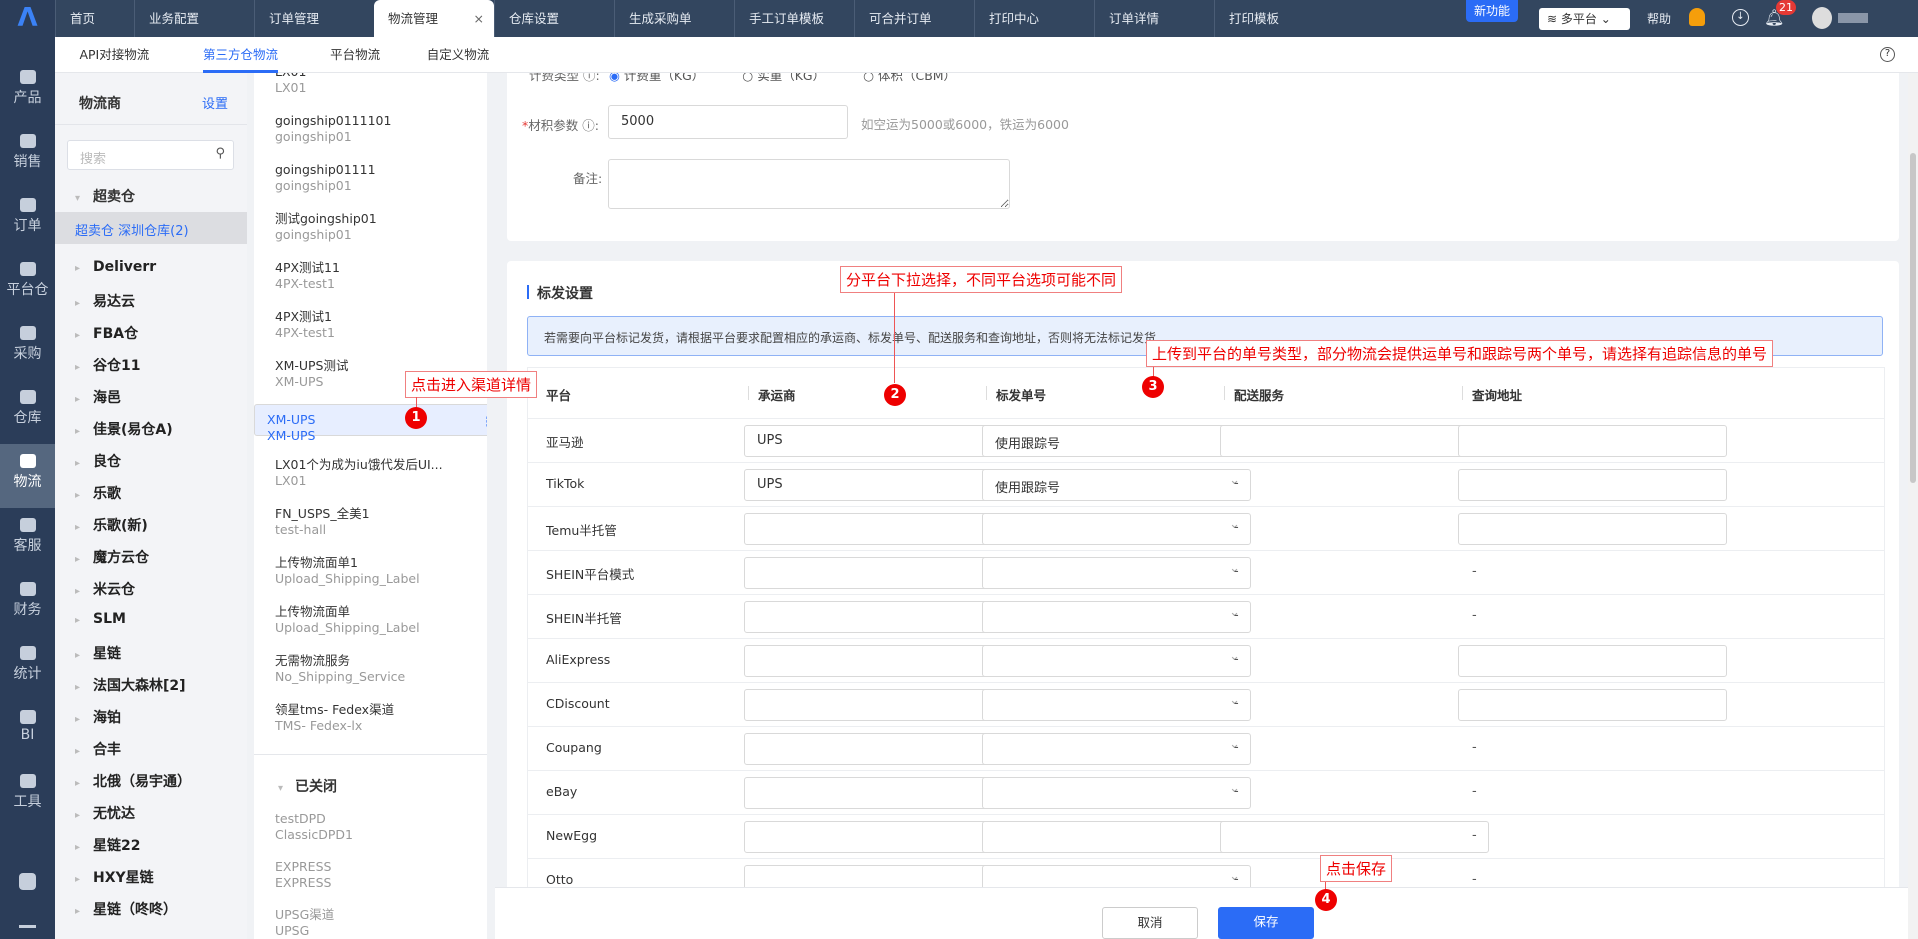  I want to click on channel-item: goingship01111 goingship01, so click(370, 181).